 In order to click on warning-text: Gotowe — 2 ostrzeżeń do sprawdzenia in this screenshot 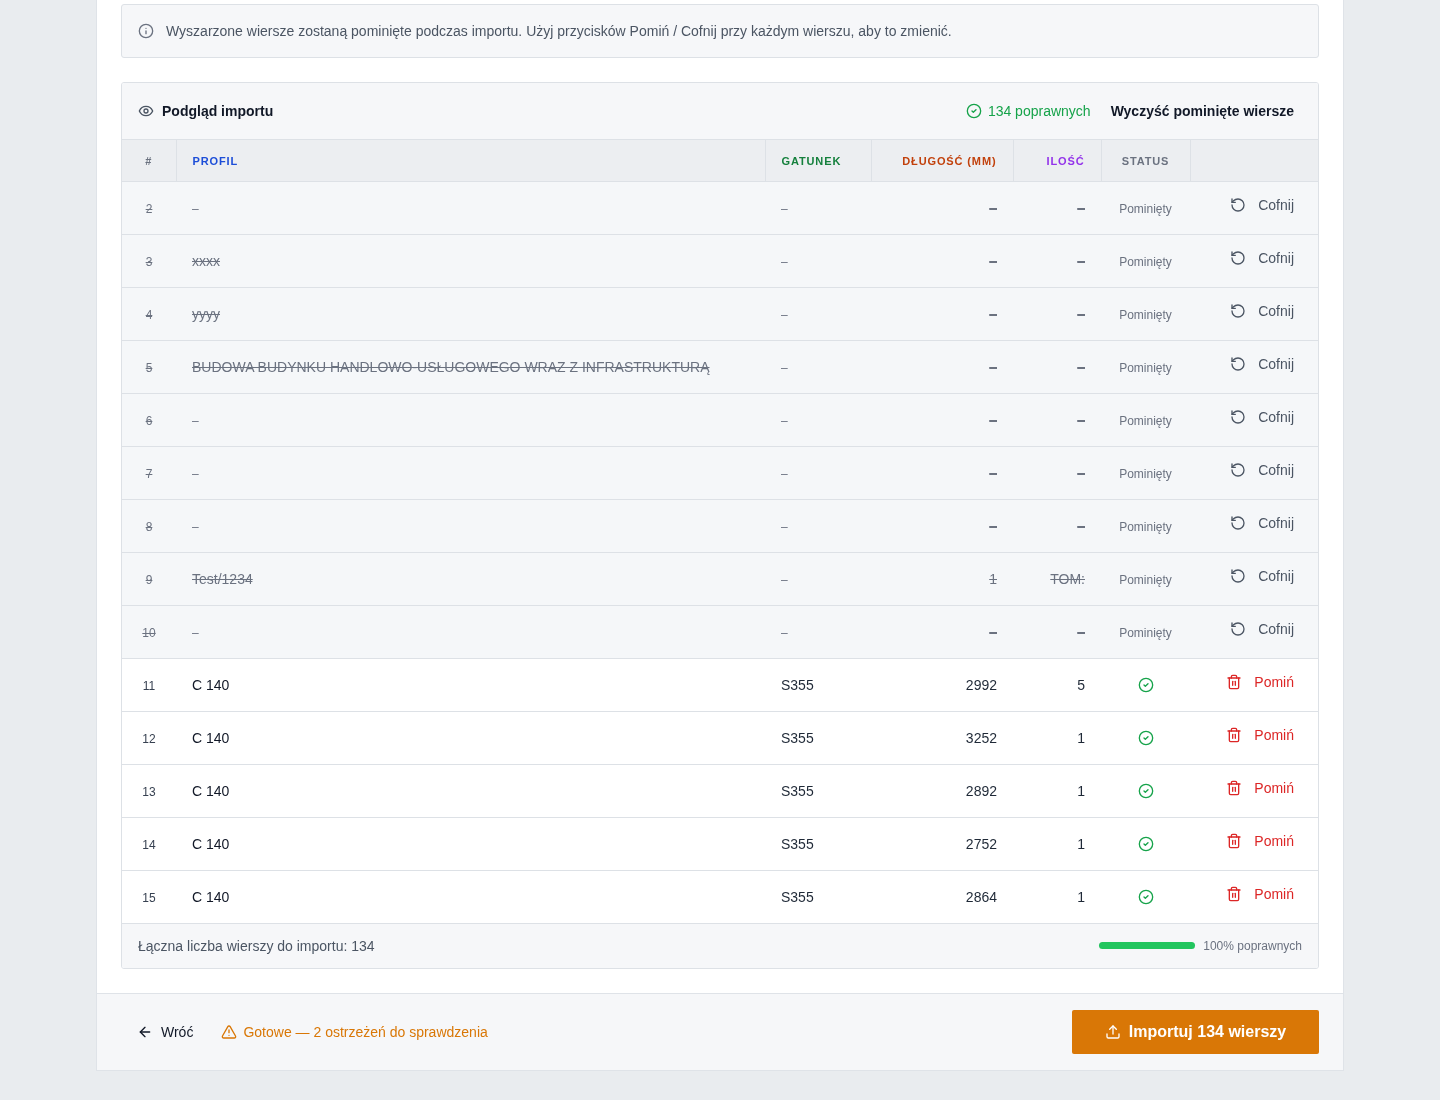, I will do `click(365, 1032)`.